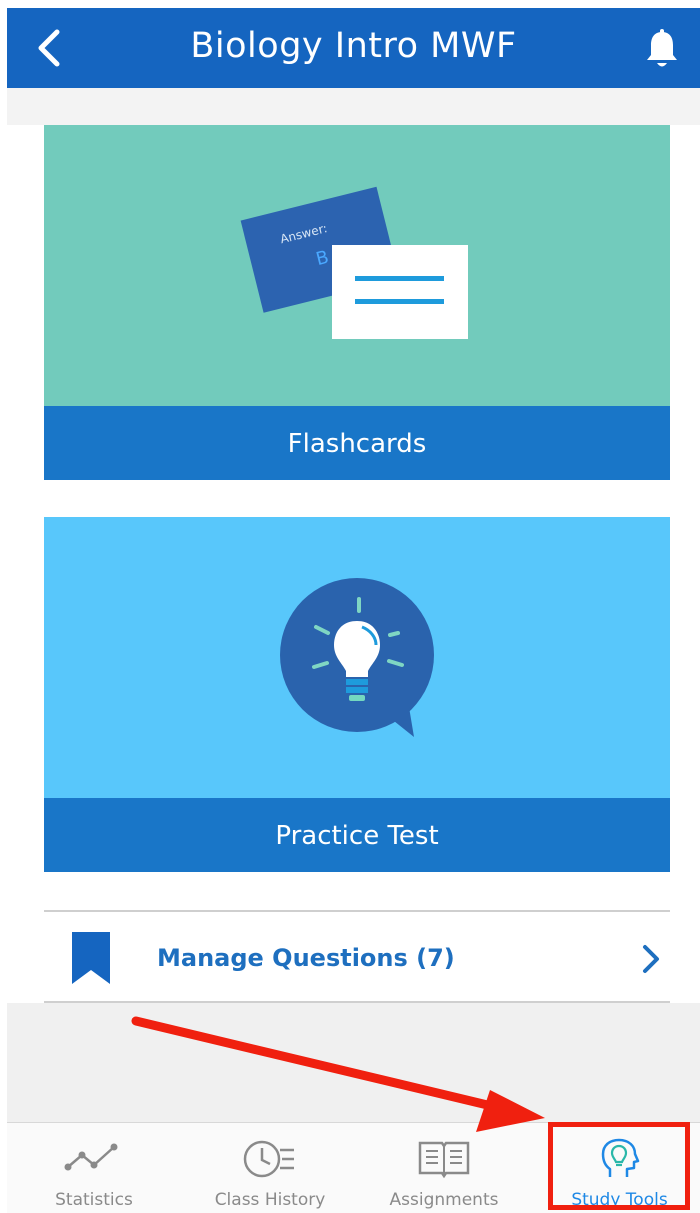 Image resolution: width=700 pixels, height=1213 pixels. Describe the element at coordinates (357, 835) in the screenshot. I see `practice-test-label: Practice Test` at that location.